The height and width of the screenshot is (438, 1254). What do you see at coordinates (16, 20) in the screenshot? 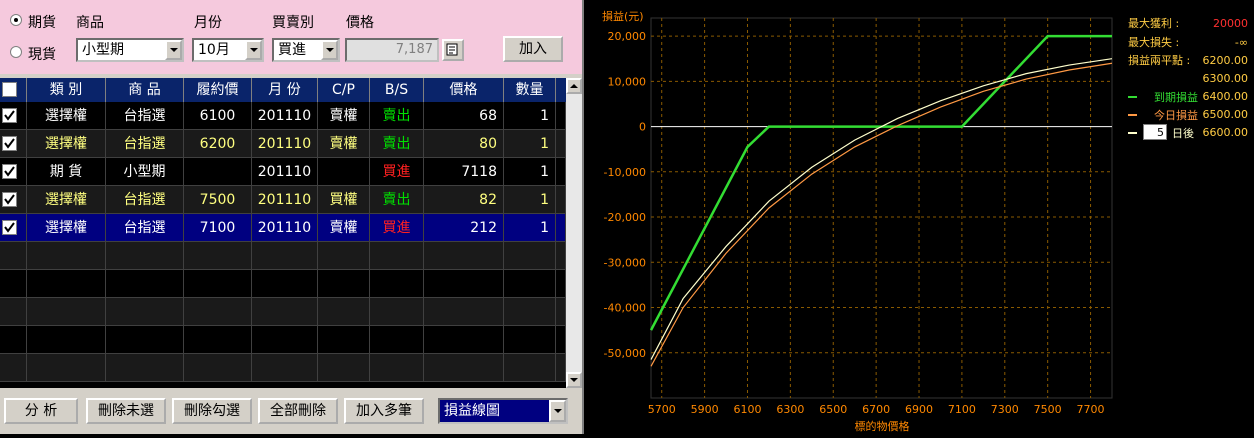
I see `futures-radio` at bounding box center [16, 20].